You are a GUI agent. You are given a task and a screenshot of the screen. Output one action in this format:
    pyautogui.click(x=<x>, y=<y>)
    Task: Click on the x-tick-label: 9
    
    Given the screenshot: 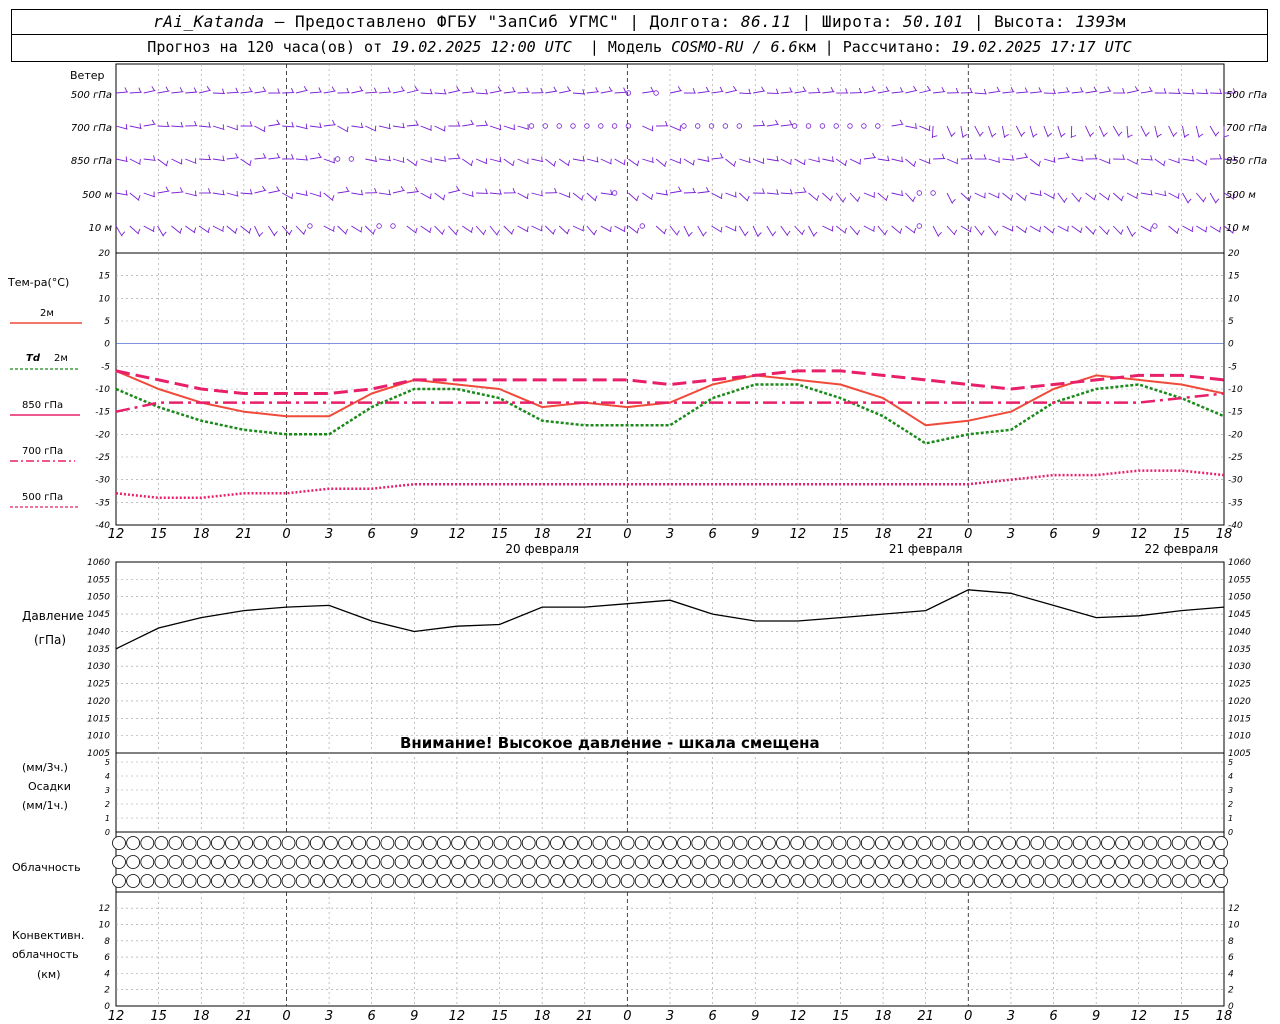 What is the action you would take?
    pyautogui.click(x=1096, y=534)
    